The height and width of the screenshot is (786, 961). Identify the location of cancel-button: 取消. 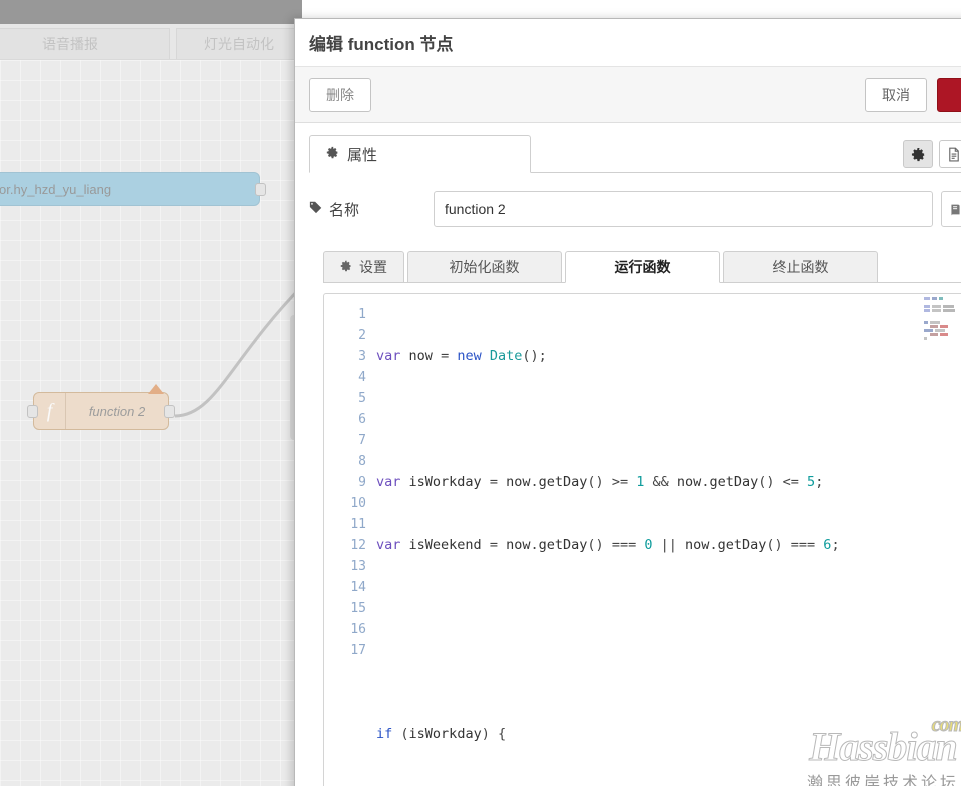
(896, 94).